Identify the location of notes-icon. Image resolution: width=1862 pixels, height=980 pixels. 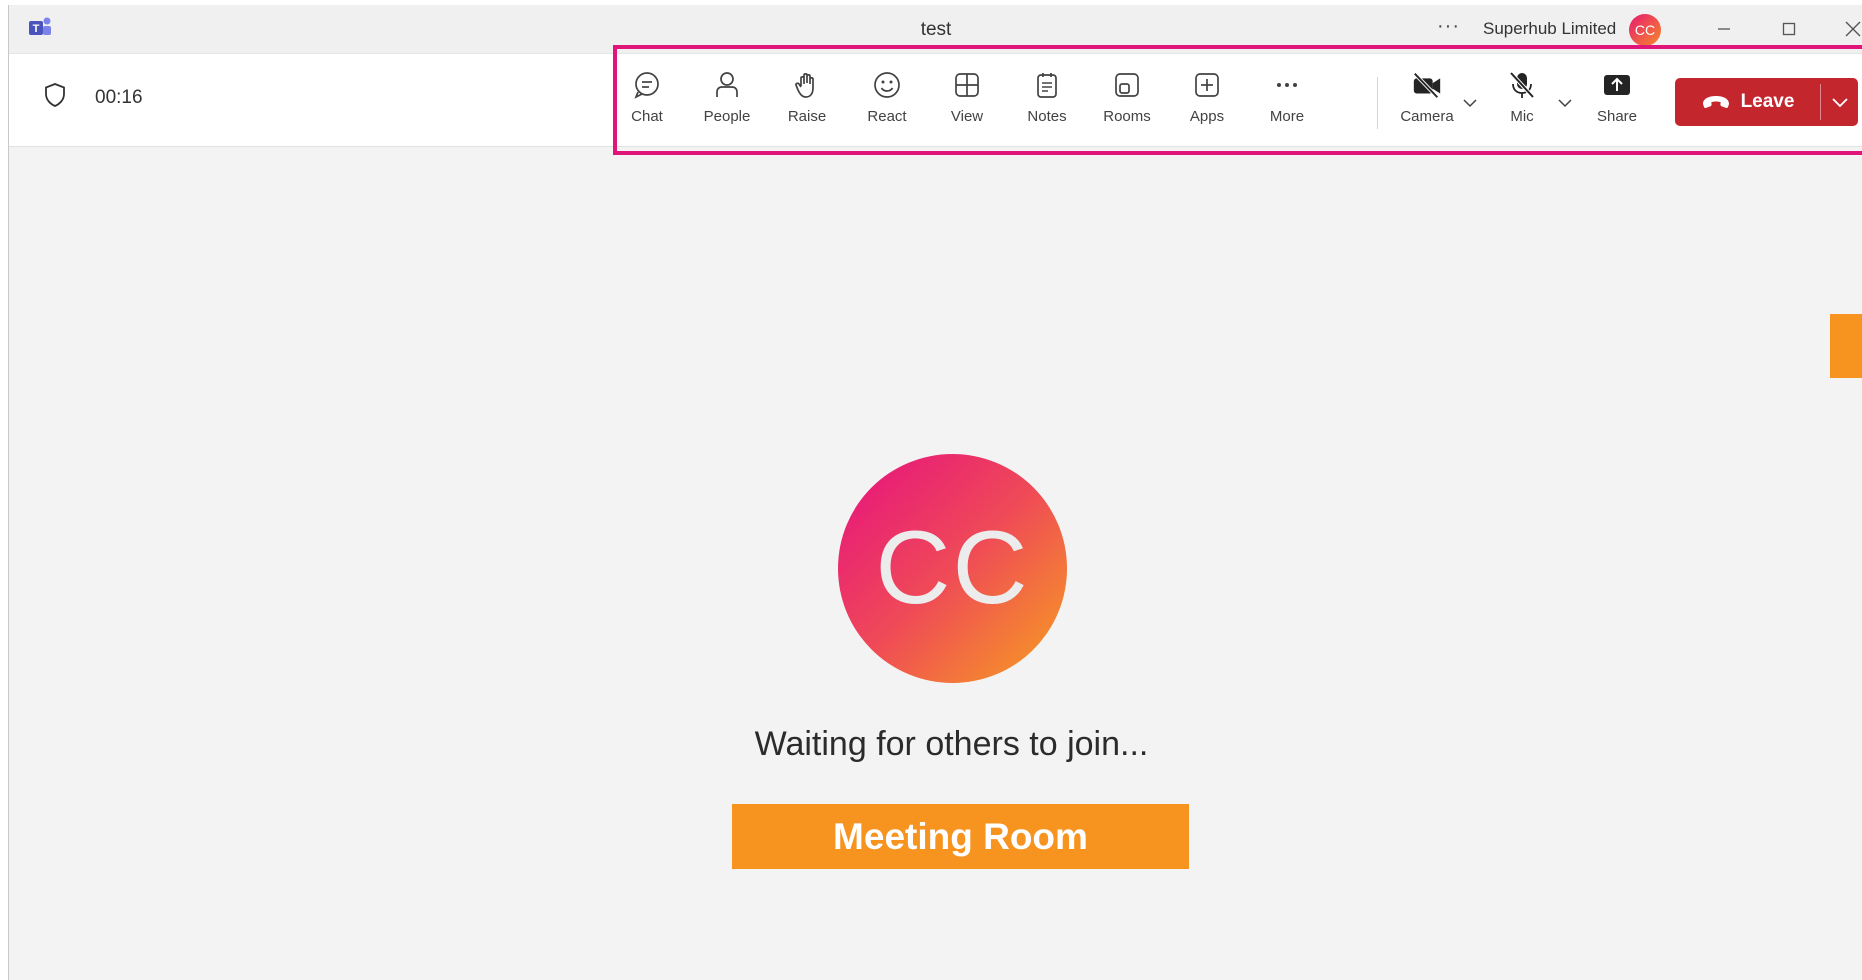
(1047, 85).